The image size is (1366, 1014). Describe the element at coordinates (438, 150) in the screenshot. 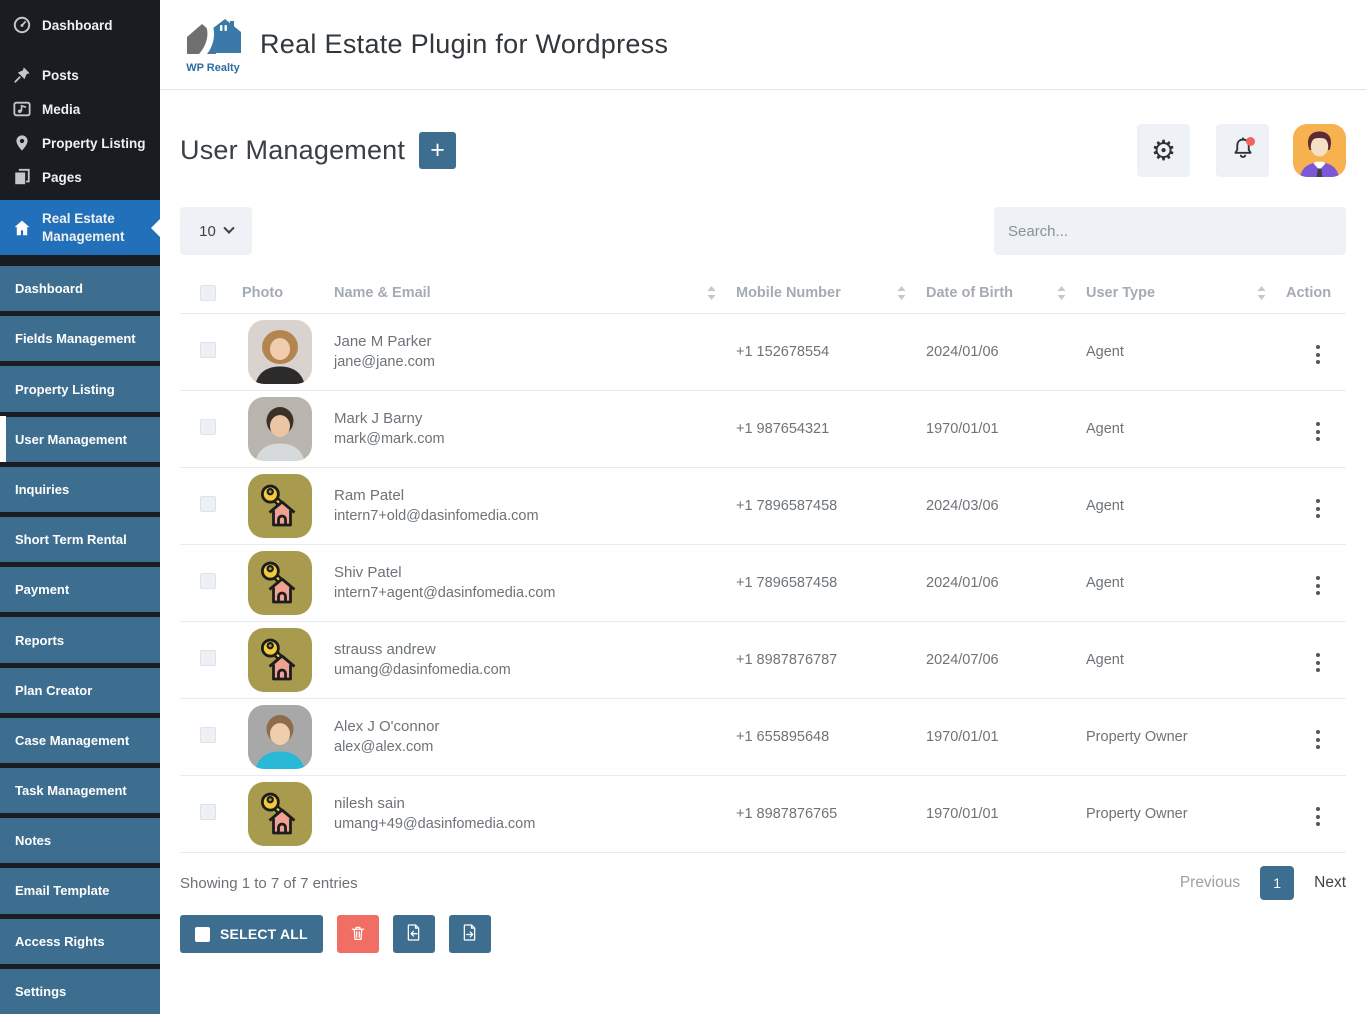

I see `add-user-button: +` at that location.